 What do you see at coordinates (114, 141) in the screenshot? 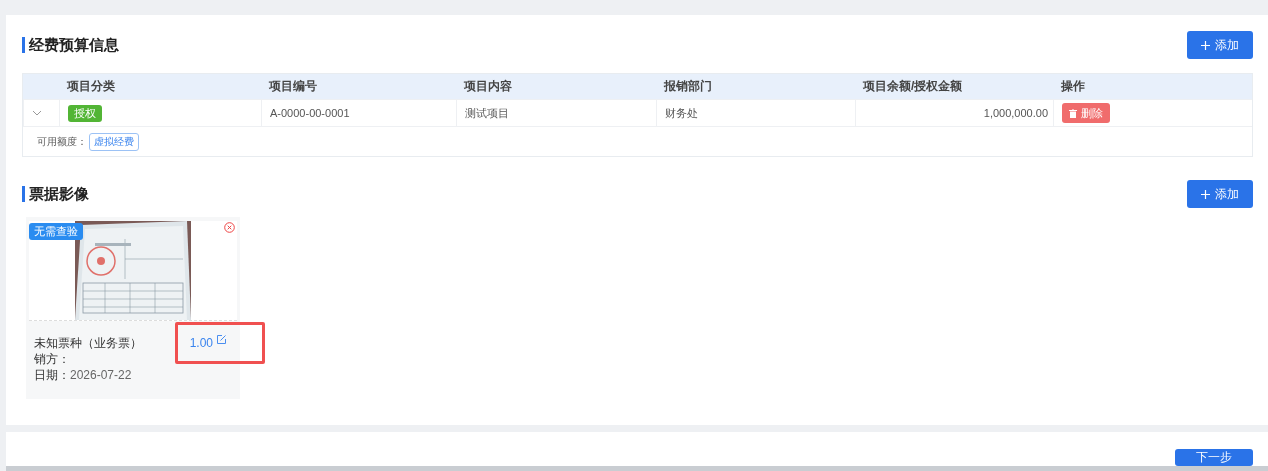
I see `fund-tag: 虚拟经费` at bounding box center [114, 141].